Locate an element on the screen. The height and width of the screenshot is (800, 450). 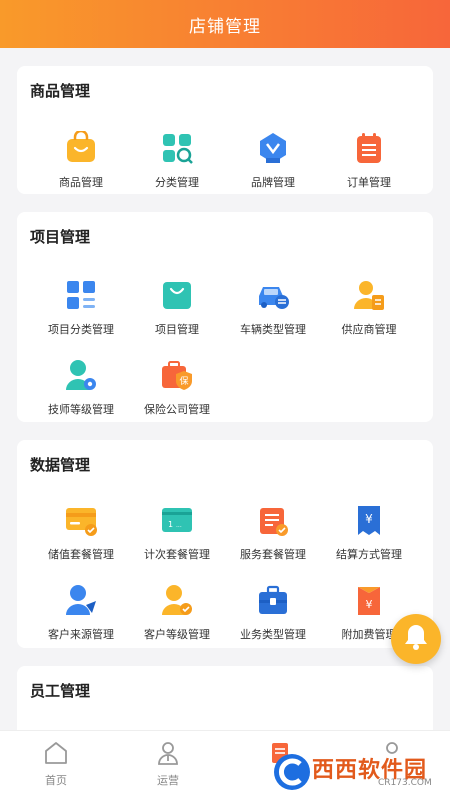
page-title: 店铺管理 is located at coordinates (225, 26).